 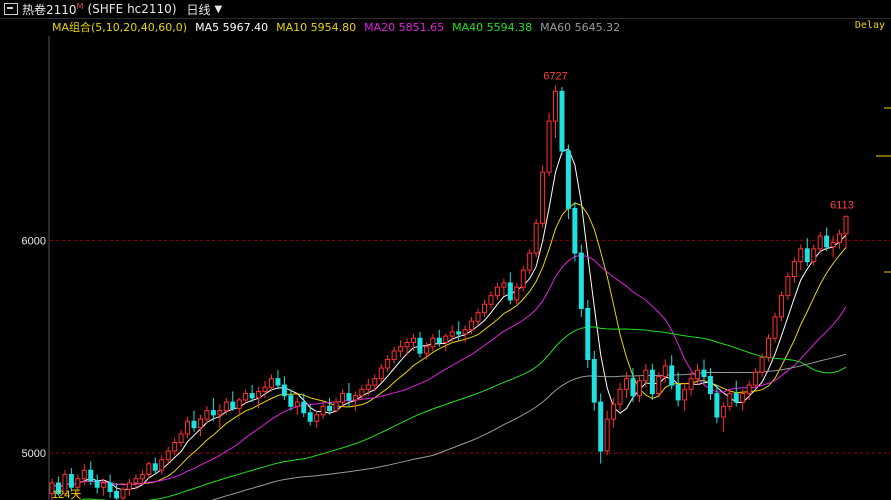 What do you see at coordinates (555, 77) in the screenshot?
I see `high-label: 6727` at bounding box center [555, 77].